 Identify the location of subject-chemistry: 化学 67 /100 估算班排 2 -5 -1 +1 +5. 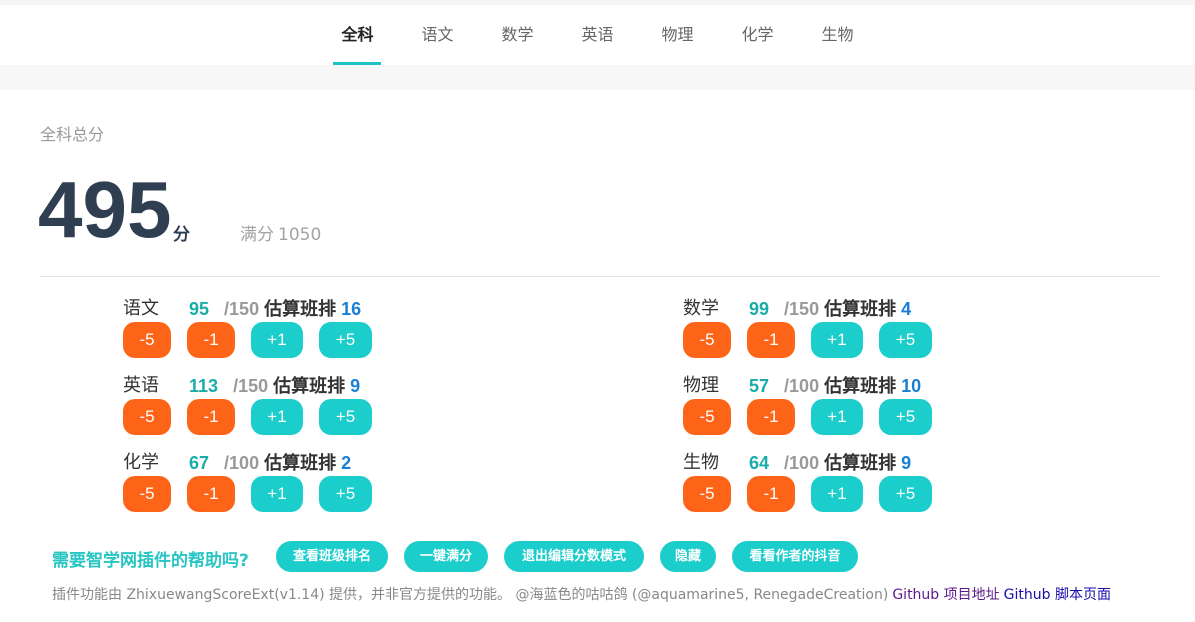
(283, 485).